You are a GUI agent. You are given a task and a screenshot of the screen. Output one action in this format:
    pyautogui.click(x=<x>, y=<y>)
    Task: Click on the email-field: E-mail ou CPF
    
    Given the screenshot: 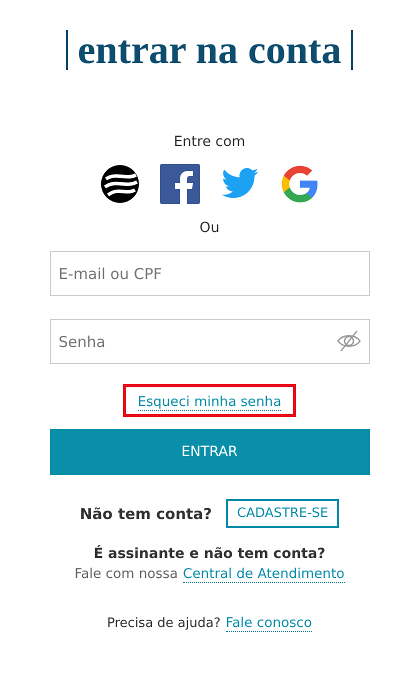 What is the action you would take?
    pyautogui.click(x=210, y=273)
    